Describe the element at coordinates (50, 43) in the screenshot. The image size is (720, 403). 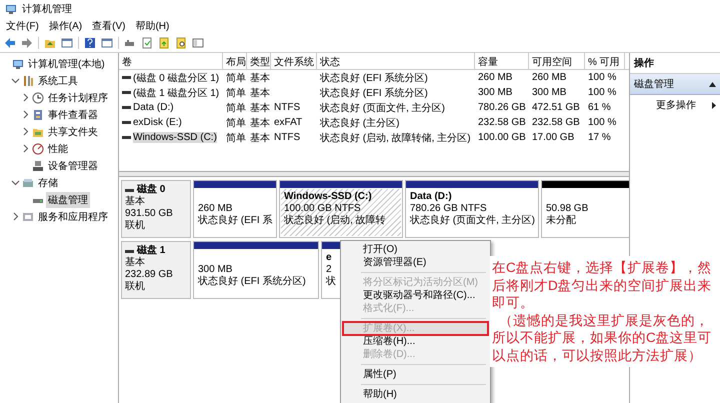
I see `folder-up-icon` at that location.